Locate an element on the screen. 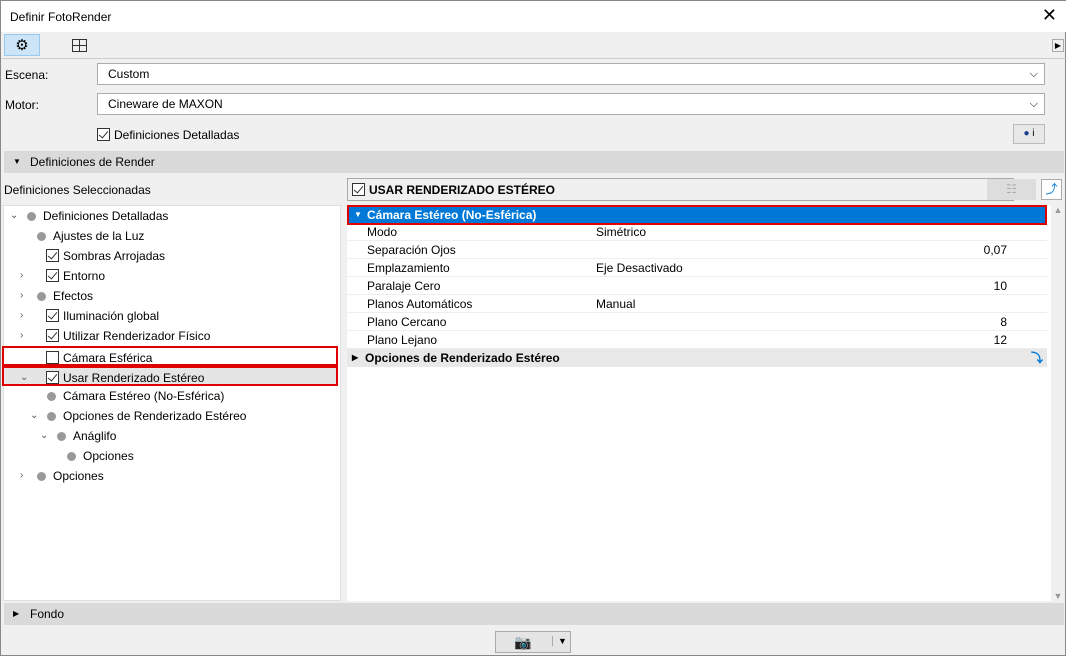  tree-item: Ajustes de la Luz is located at coordinates (171, 236).